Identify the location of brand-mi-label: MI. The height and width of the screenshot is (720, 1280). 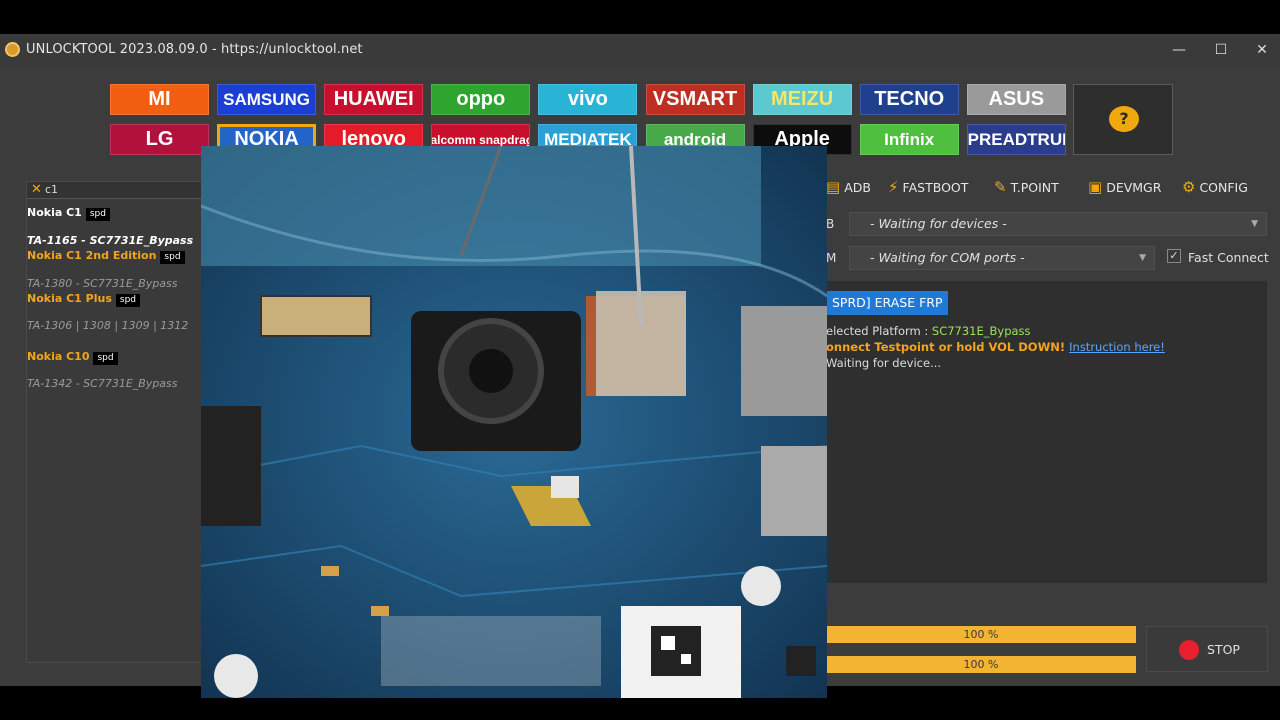
(159, 99).